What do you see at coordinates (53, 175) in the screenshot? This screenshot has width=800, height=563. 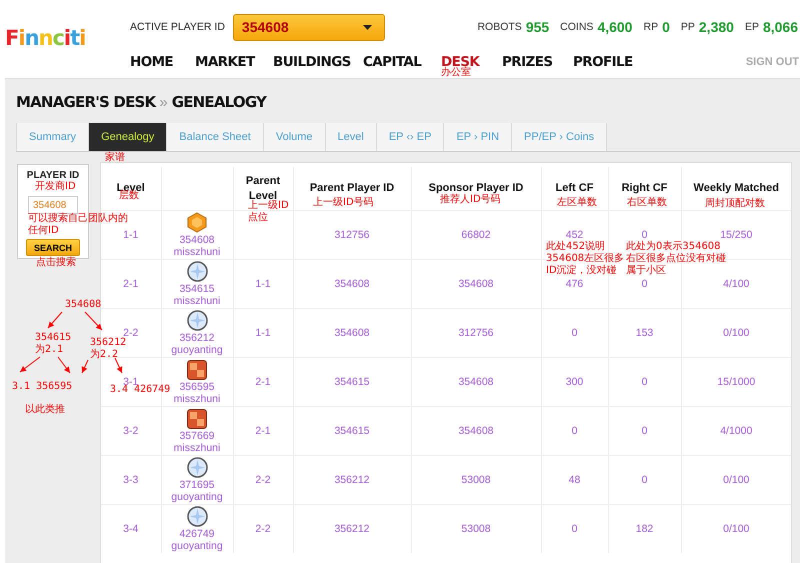 I see `panel-title: PLAYER ID` at bounding box center [53, 175].